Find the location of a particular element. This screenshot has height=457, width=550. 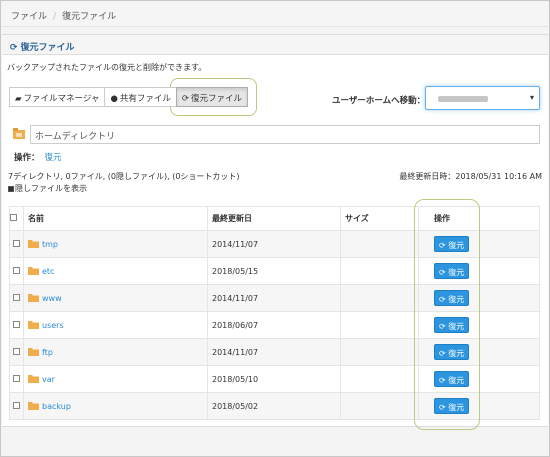

tab-bar: ▰ ファイルマネージャ ● 共有ファイル ⟳ 復元ファイル is located at coordinates (129, 97).